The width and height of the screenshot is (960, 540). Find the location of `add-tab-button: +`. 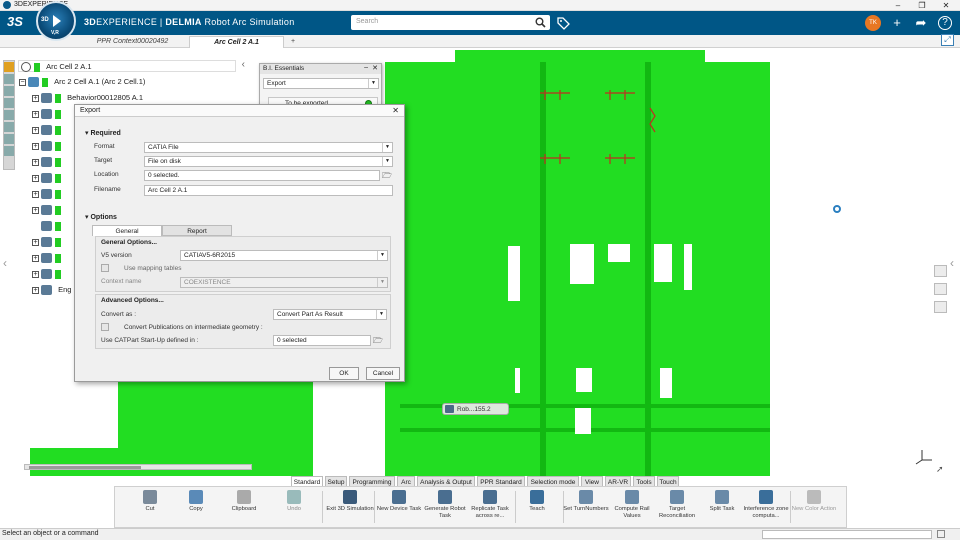

add-tab-button: + is located at coordinates (293, 42).